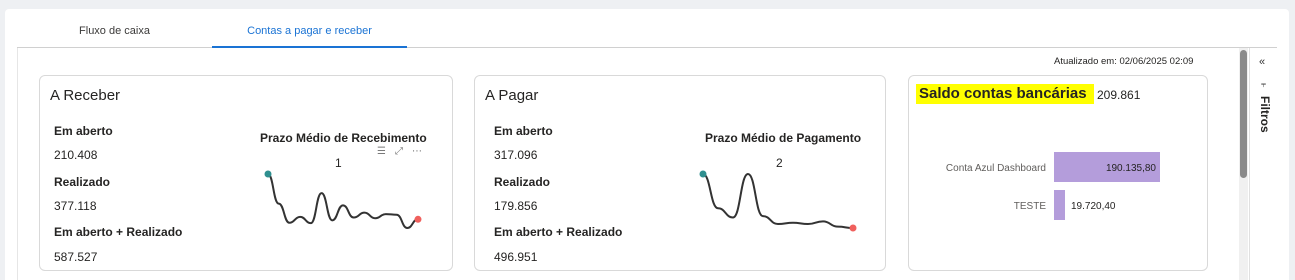 The height and width of the screenshot is (280, 1295). Describe the element at coordinates (1262, 62) in the screenshot. I see `chevron-double-left-icon: «` at that location.